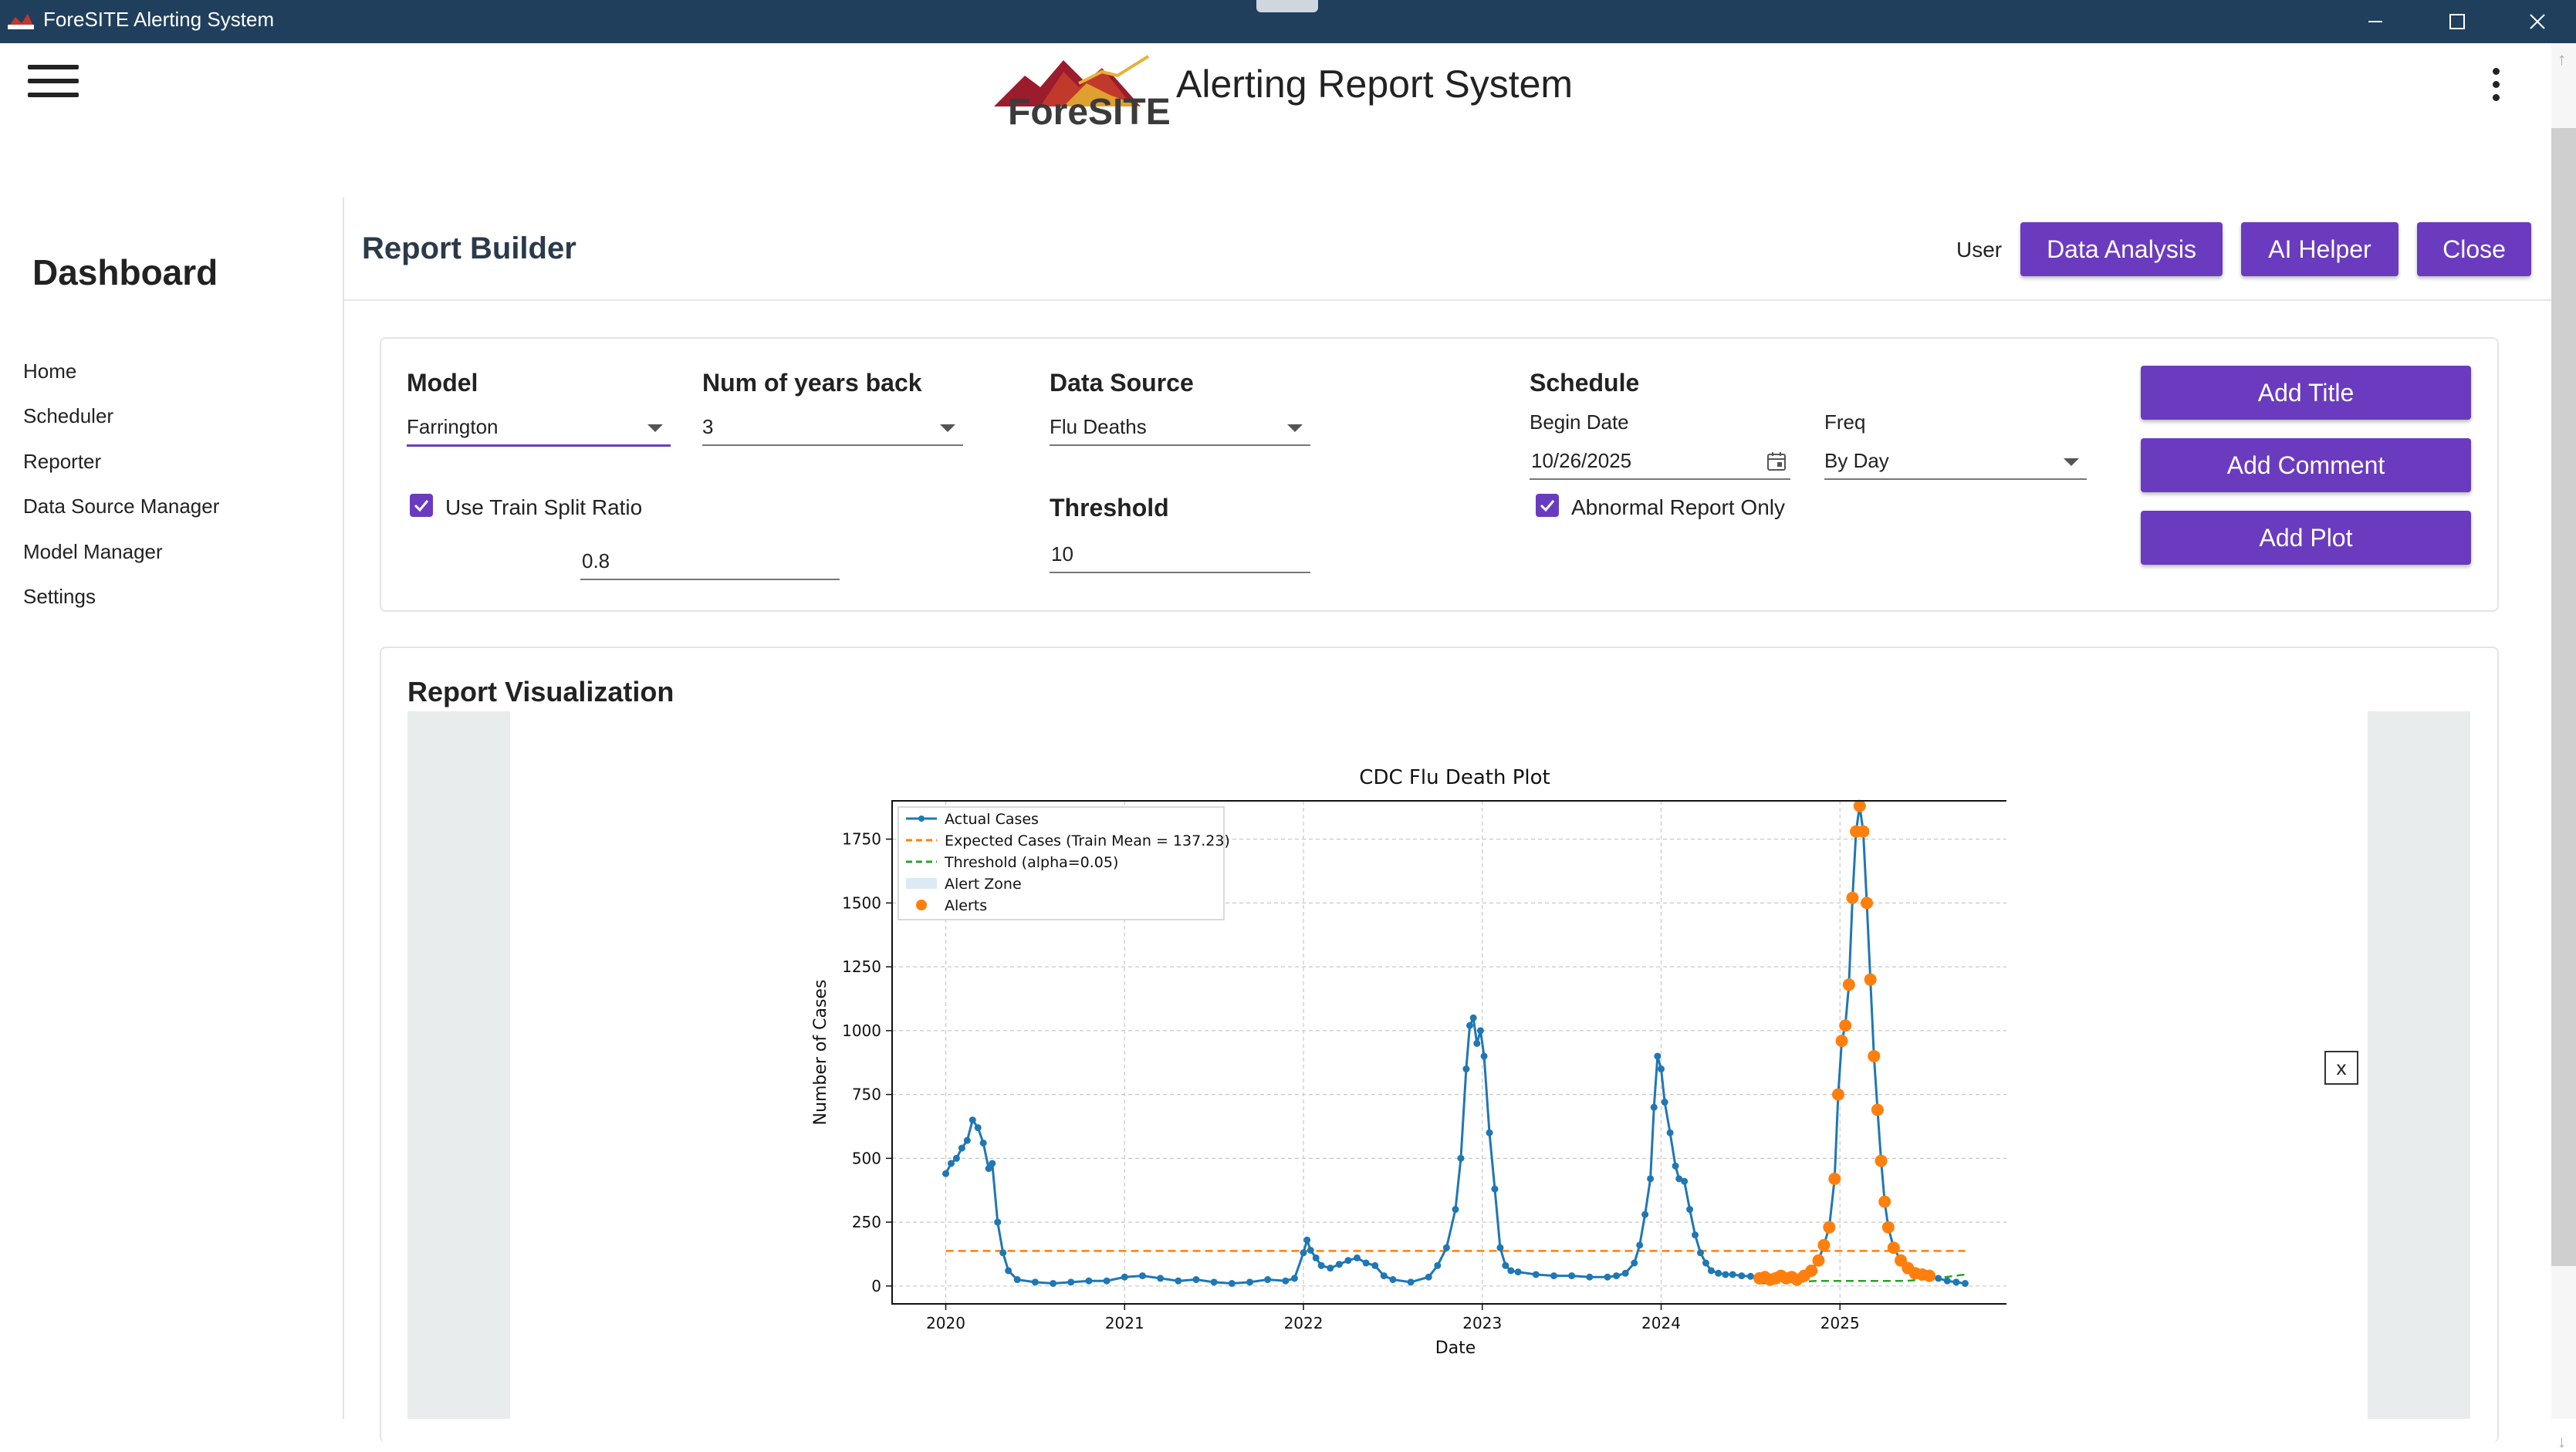 This screenshot has height=1452, width=2576. What do you see at coordinates (1287, 6) in the screenshot?
I see `drag-handle` at bounding box center [1287, 6].